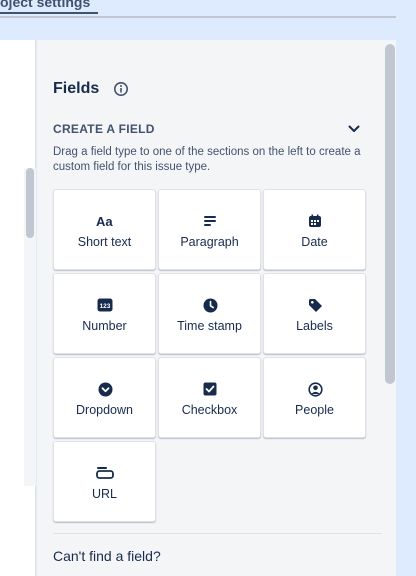 The image size is (416, 576). What do you see at coordinates (209, 397) in the screenshot?
I see `field-type-checkbox: Checkbox` at bounding box center [209, 397].